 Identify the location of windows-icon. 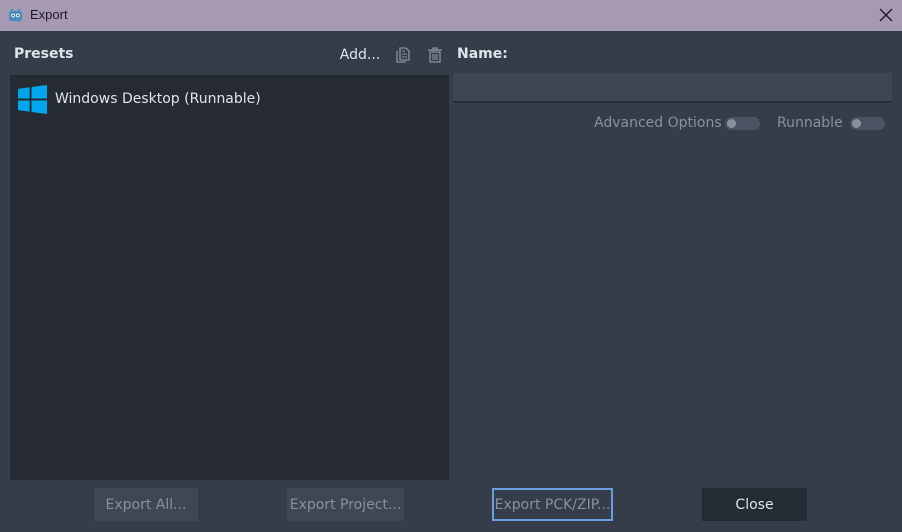
(32, 99).